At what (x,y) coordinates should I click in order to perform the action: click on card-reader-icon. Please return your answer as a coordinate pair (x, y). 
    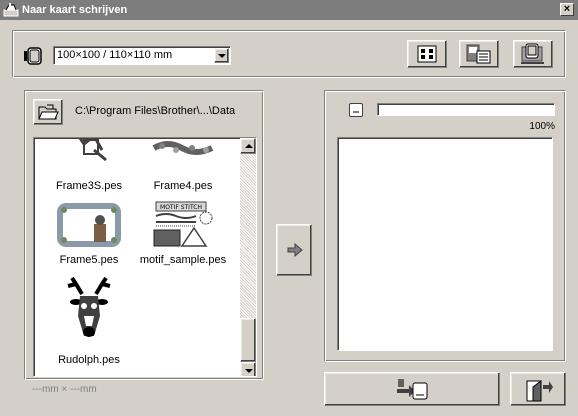
    Looking at the image, I should click on (532, 53).